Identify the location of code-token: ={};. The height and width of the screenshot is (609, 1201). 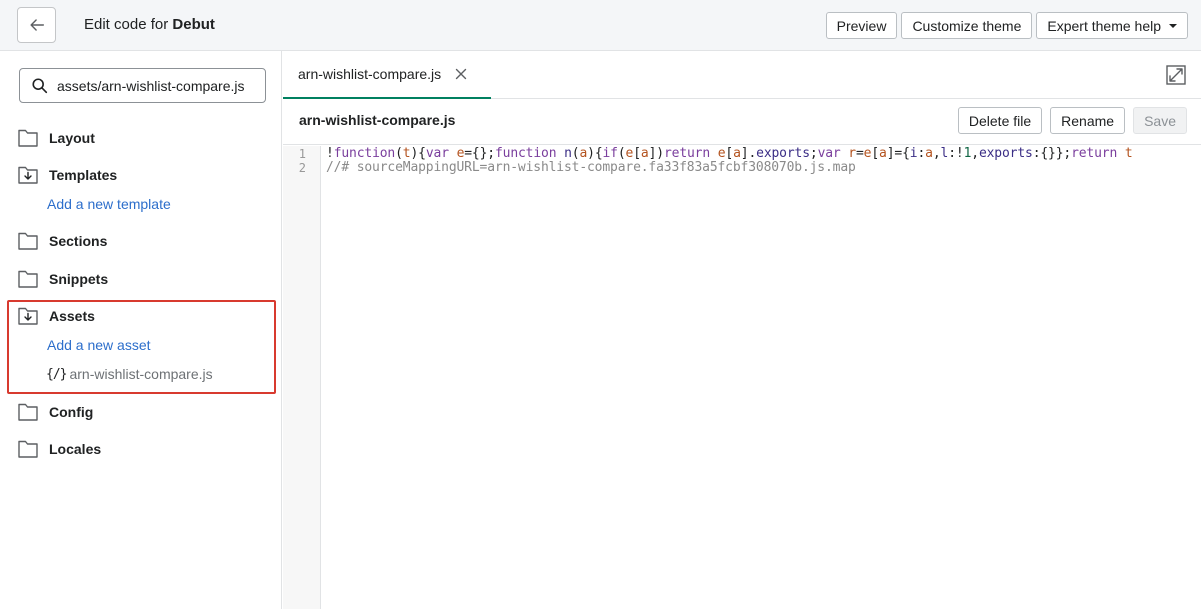
(479, 153).